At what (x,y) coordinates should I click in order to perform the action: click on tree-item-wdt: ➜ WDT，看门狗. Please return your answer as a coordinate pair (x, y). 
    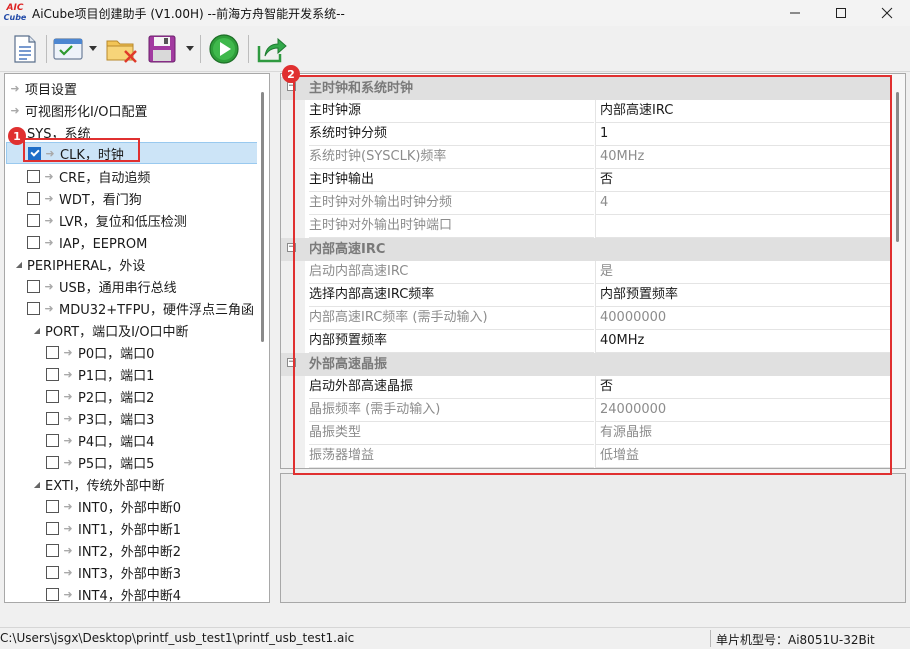
    Looking at the image, I should click on (131, 198).